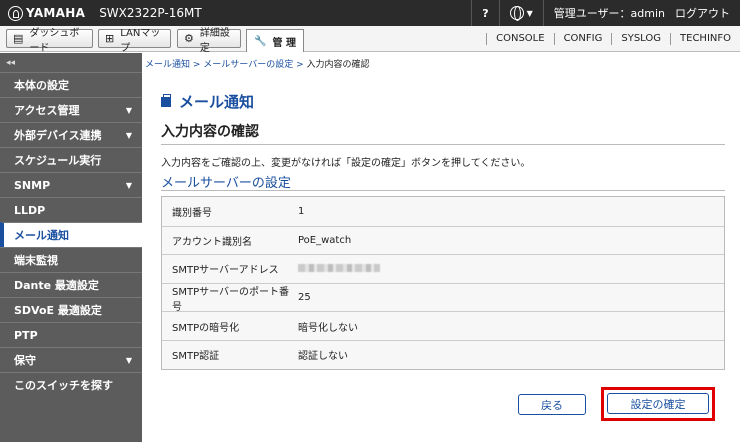 This screenshot has height=442, width=740. I want to click on row-value: 25, so click(304, 298).